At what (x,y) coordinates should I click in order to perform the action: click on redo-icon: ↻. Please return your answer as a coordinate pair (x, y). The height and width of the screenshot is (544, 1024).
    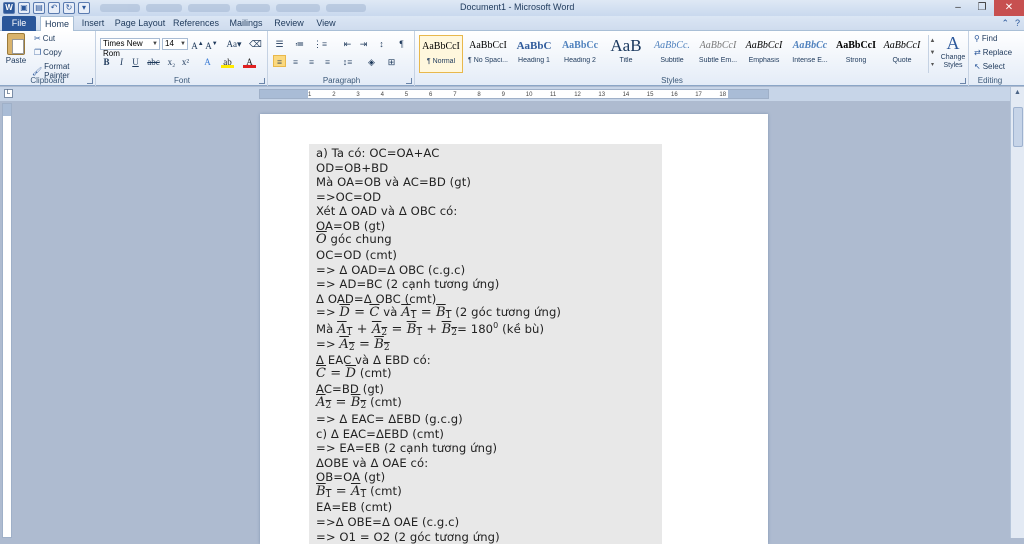
    Looking at the image, I should click on (69, 8).